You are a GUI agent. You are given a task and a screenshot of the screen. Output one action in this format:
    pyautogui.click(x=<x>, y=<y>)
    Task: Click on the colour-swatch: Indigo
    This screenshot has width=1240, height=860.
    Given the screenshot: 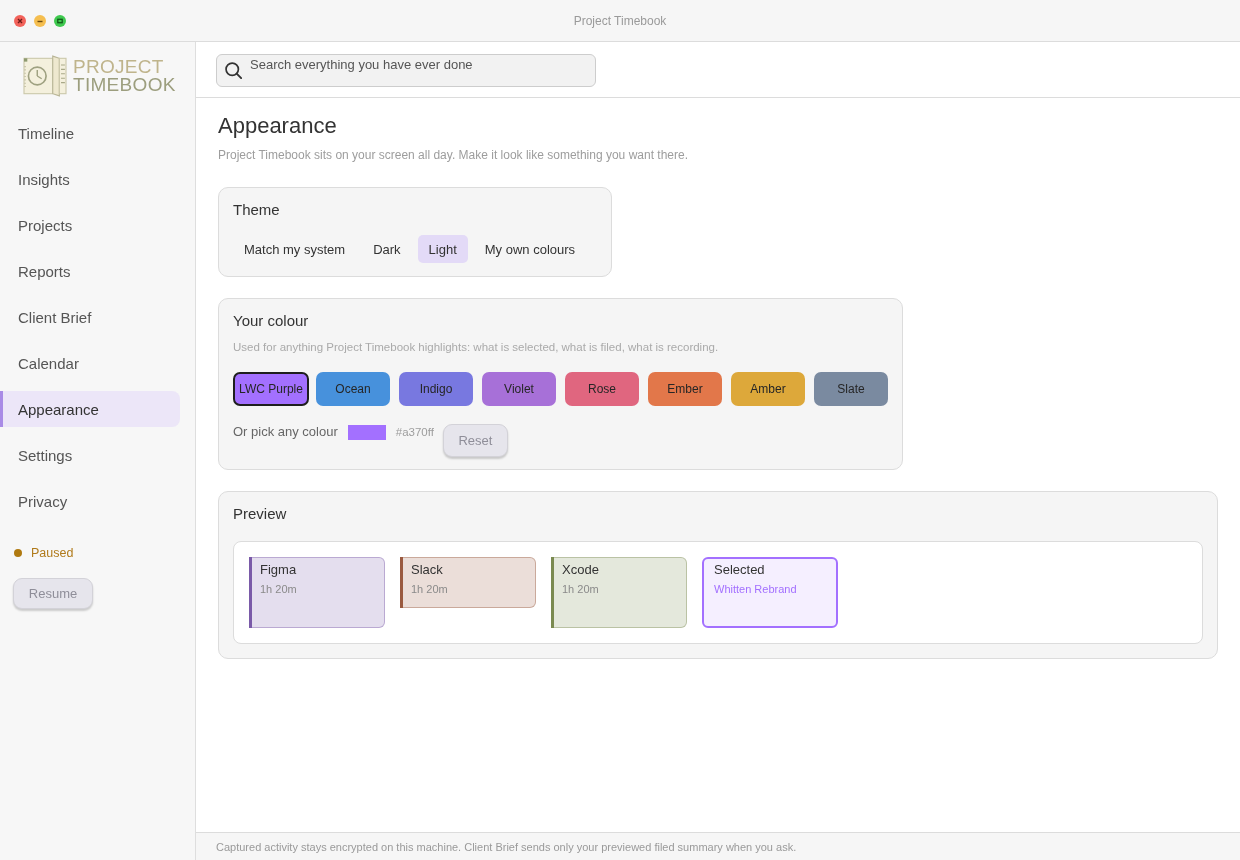 What is the action you would take?
    pyautogui.click(x=436, y=389)
    